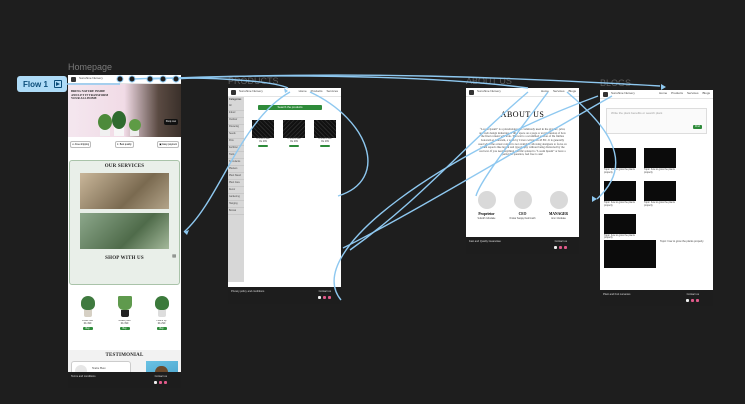  Describe the element at coordinates (236, 142) in the screenshot. I see `sidebar-item: Pots` at that location.